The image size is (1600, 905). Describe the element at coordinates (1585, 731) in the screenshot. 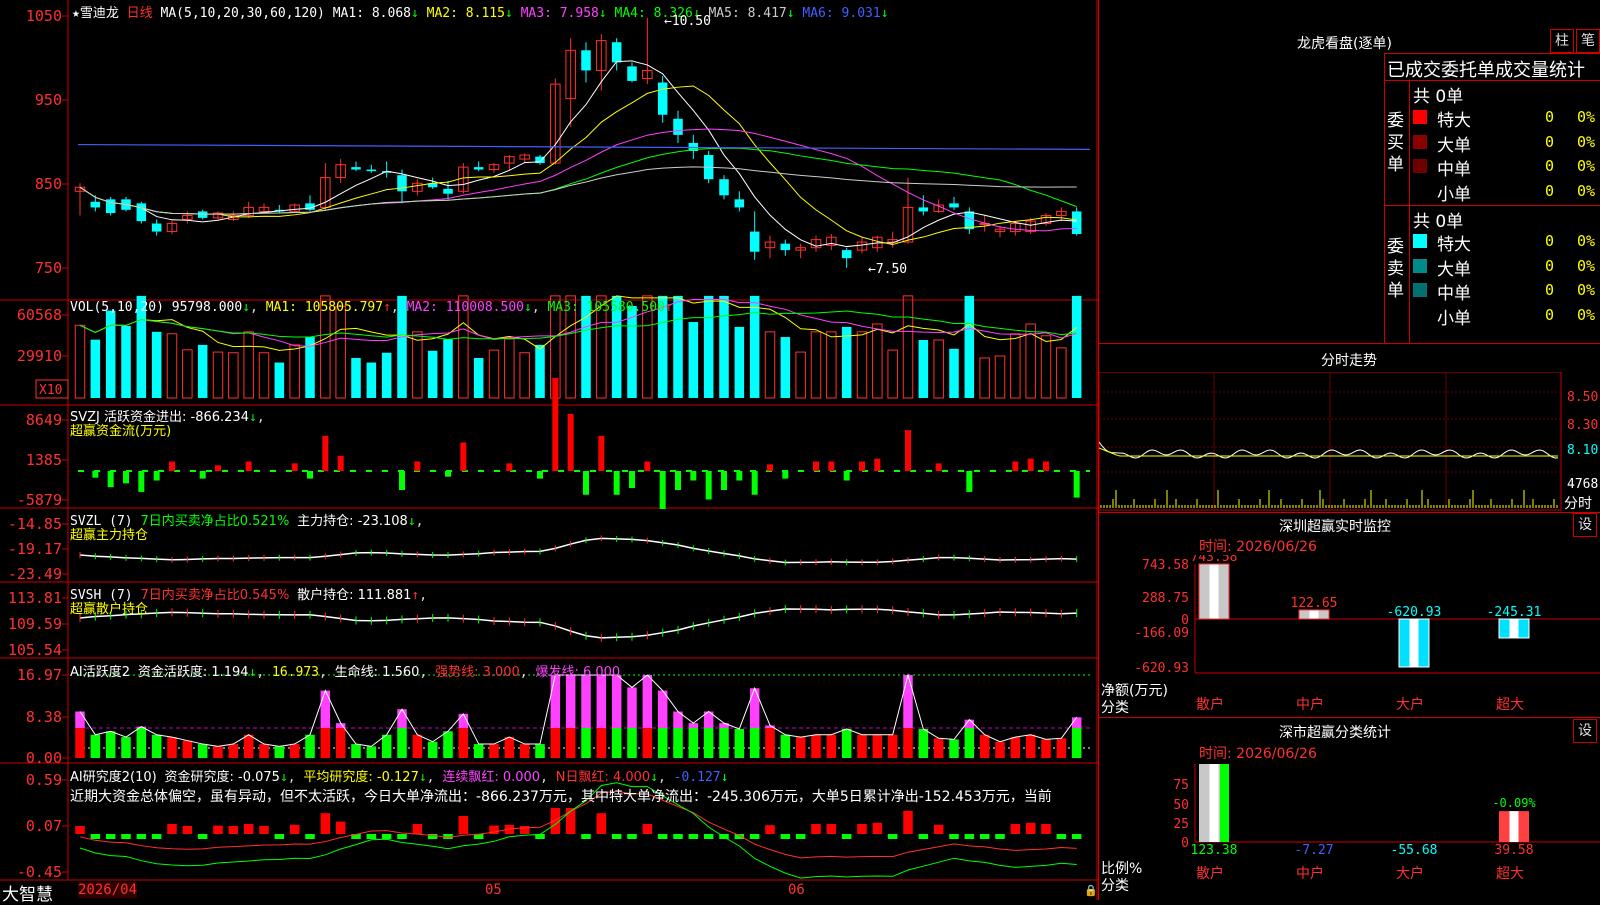

I see `classify-settings-button: 设` at that location.